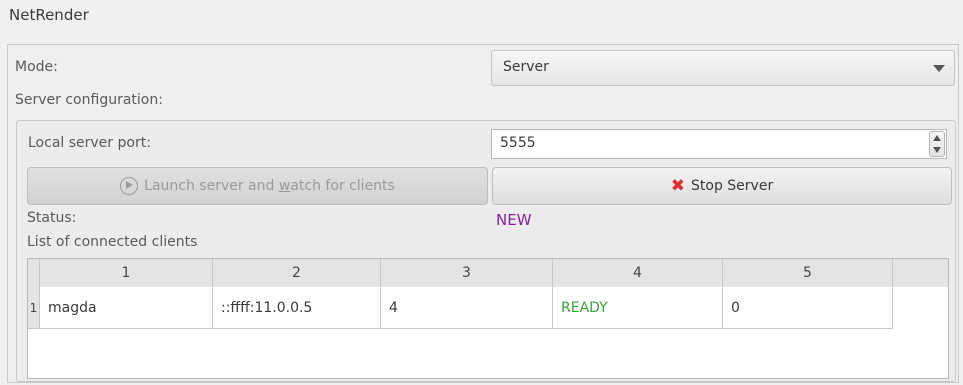  I want to click on table-corner, so click(34, 273).